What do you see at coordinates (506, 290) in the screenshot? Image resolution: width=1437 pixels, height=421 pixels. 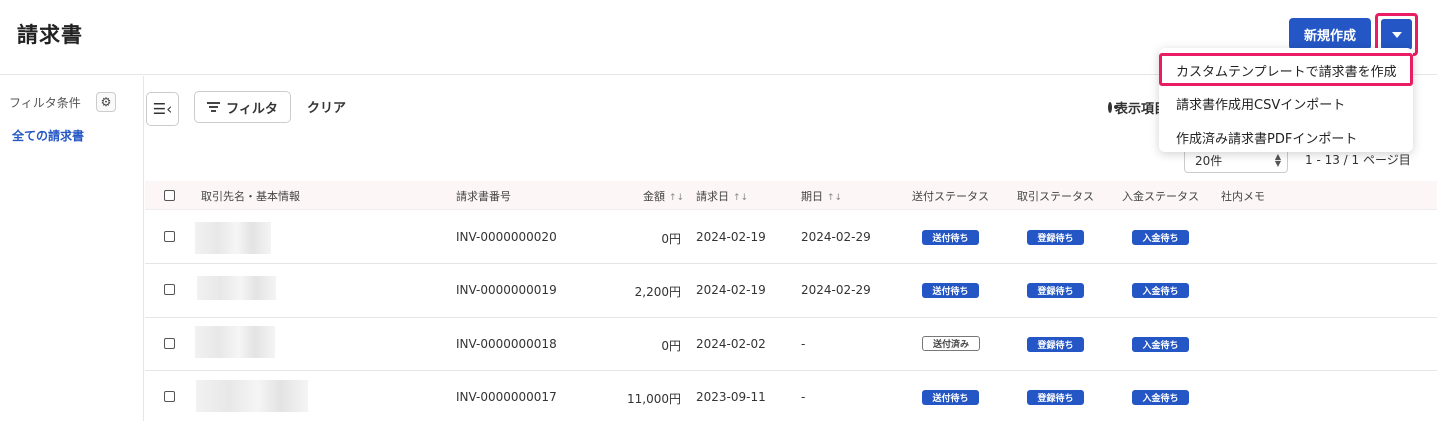 I see `invoice-number: INV-0000000019` at bounding box center [506, 290].